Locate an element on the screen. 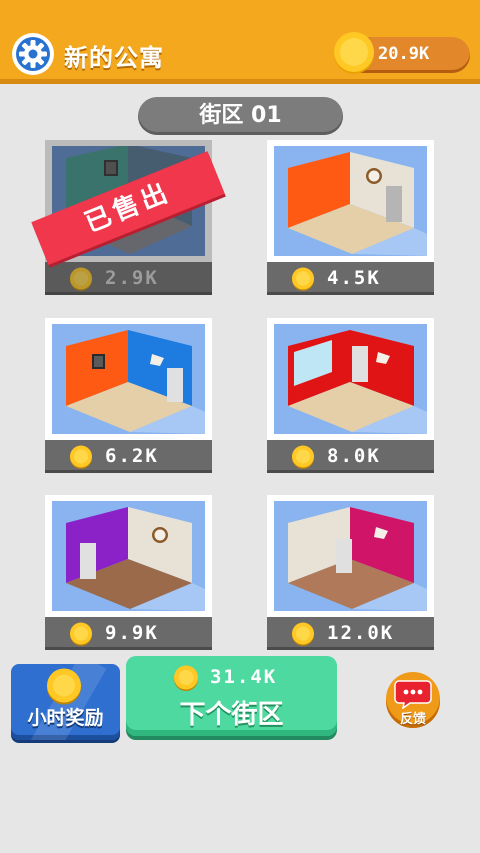  top-bar: 新的公寓 20.9K is located at coordinates (240, 42).